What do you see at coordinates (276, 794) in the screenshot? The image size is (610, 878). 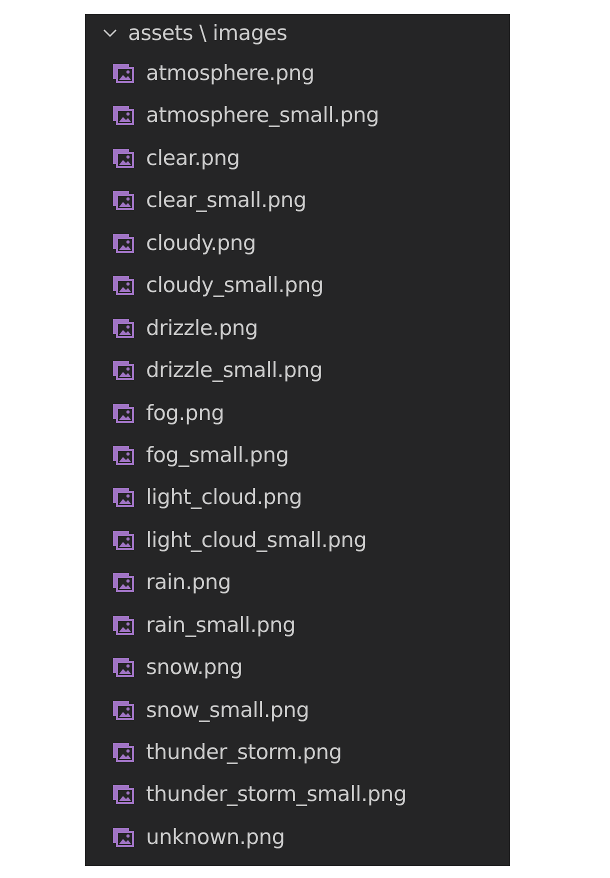 I see `file-name: thunder_storm_small.png` at bounding box center [276, 794].